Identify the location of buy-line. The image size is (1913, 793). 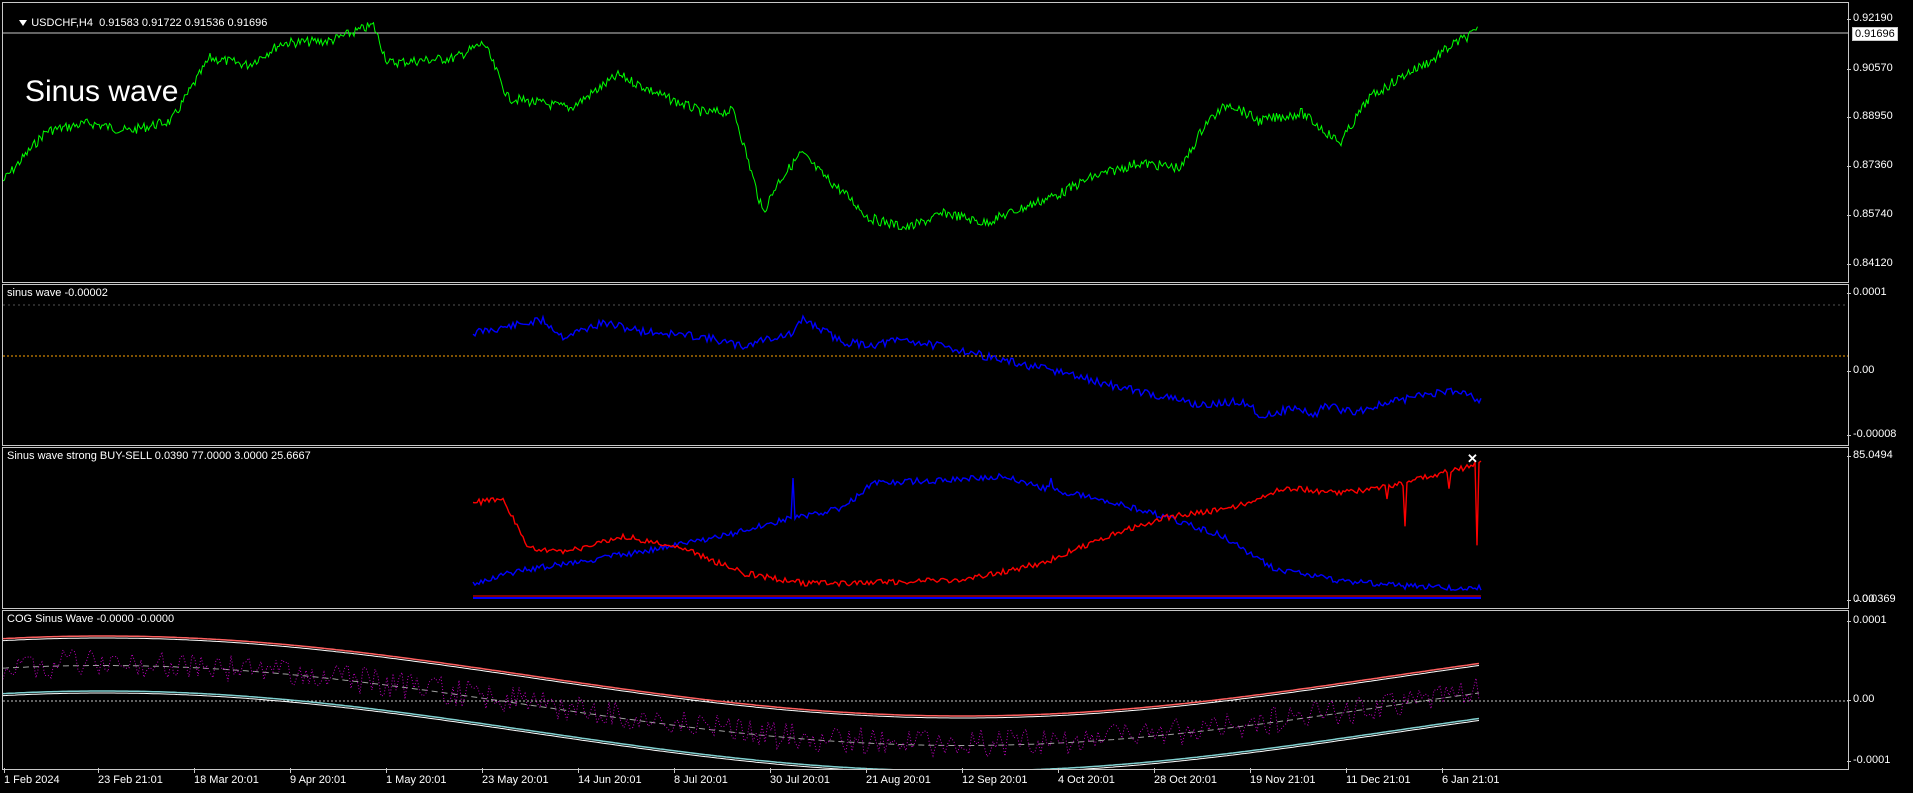
(977, 532).